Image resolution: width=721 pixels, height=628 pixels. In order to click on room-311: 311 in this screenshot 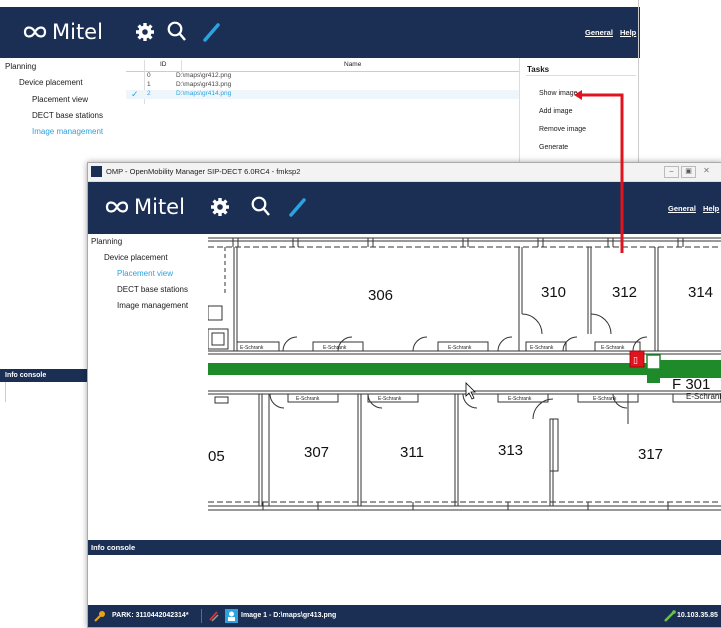, I will do `click(412, 452)`.